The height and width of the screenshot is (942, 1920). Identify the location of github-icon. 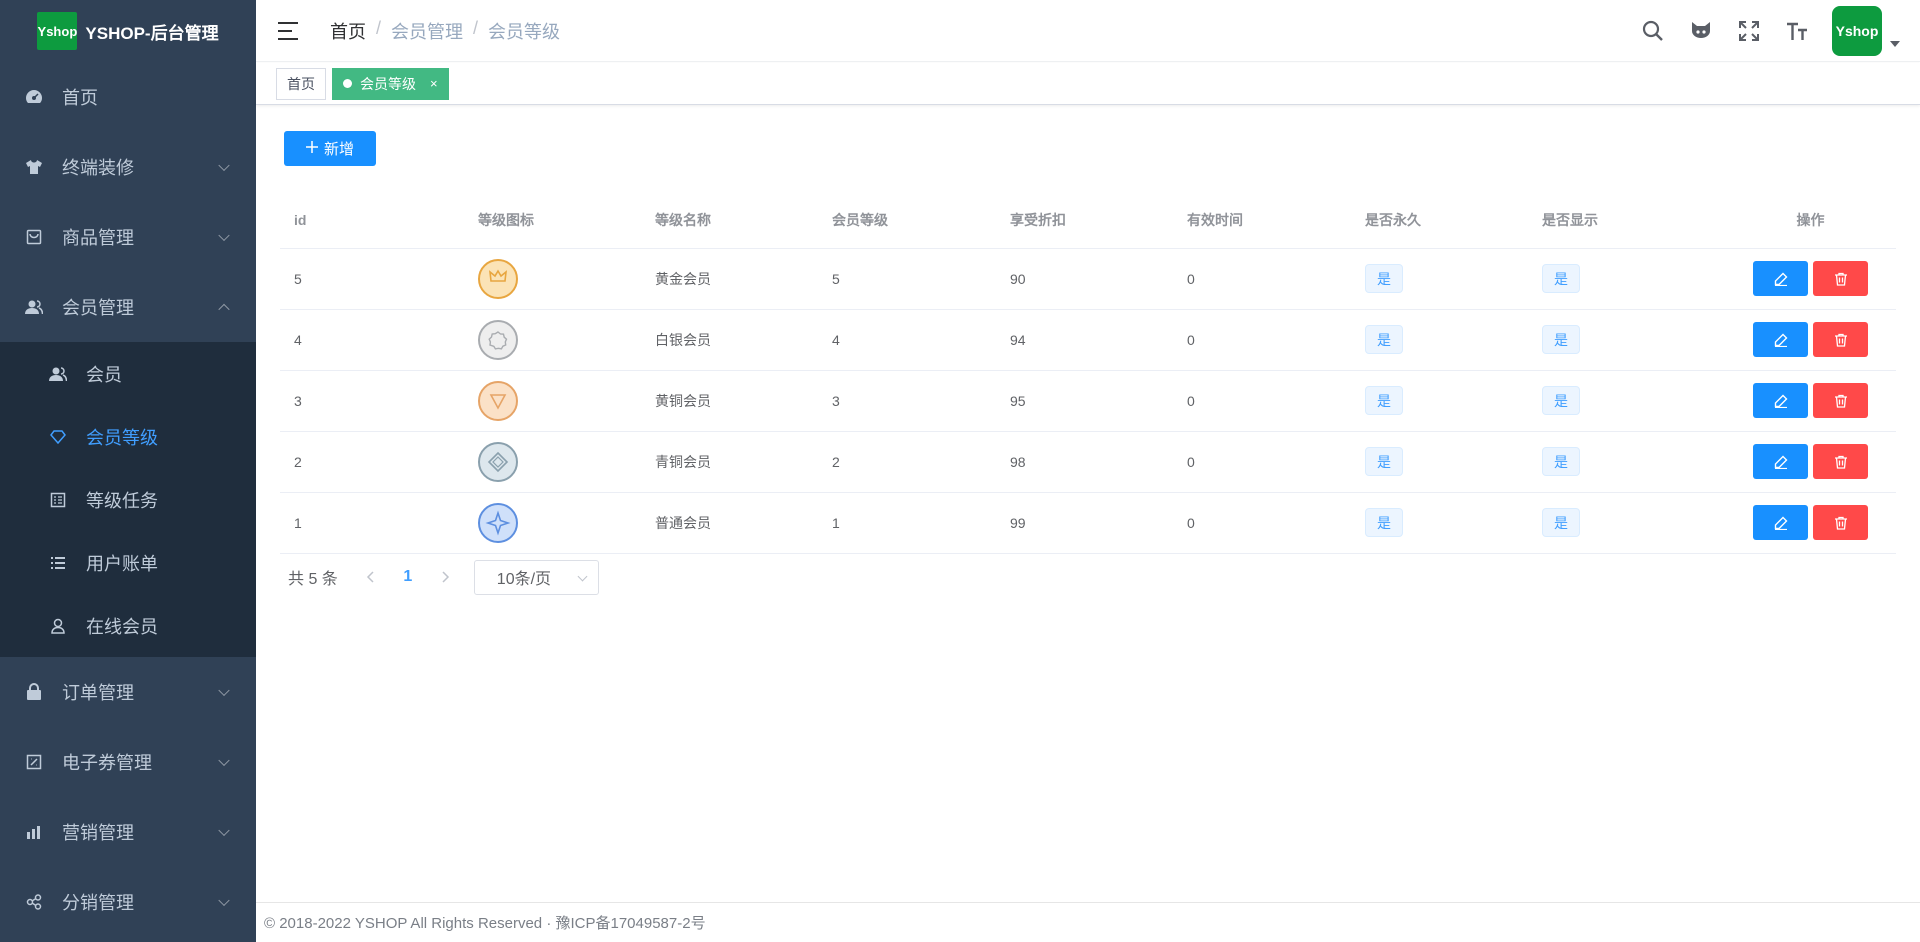
(1701, 31).